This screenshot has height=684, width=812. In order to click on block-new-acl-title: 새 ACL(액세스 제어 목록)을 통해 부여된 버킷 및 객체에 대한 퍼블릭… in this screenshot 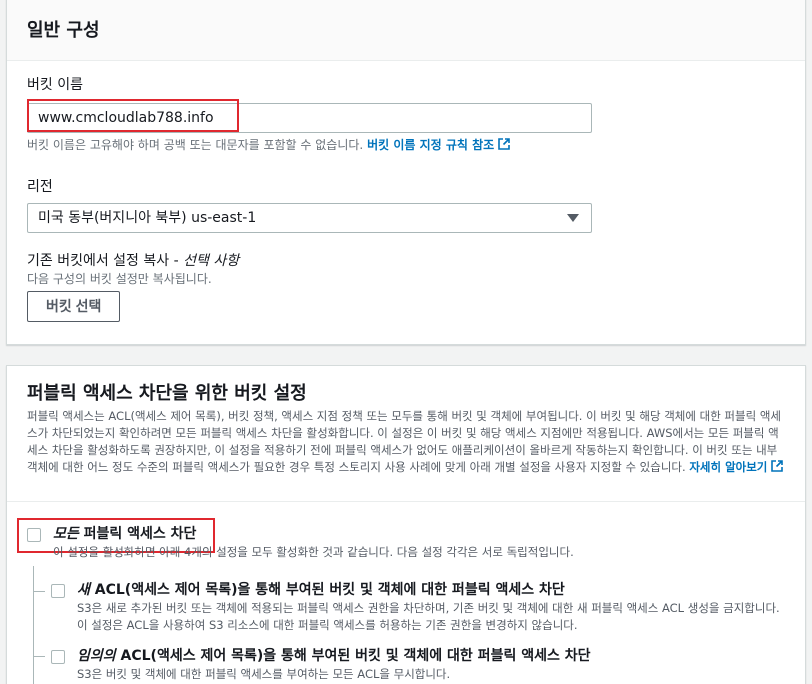, I will do `click(321, 590)`.